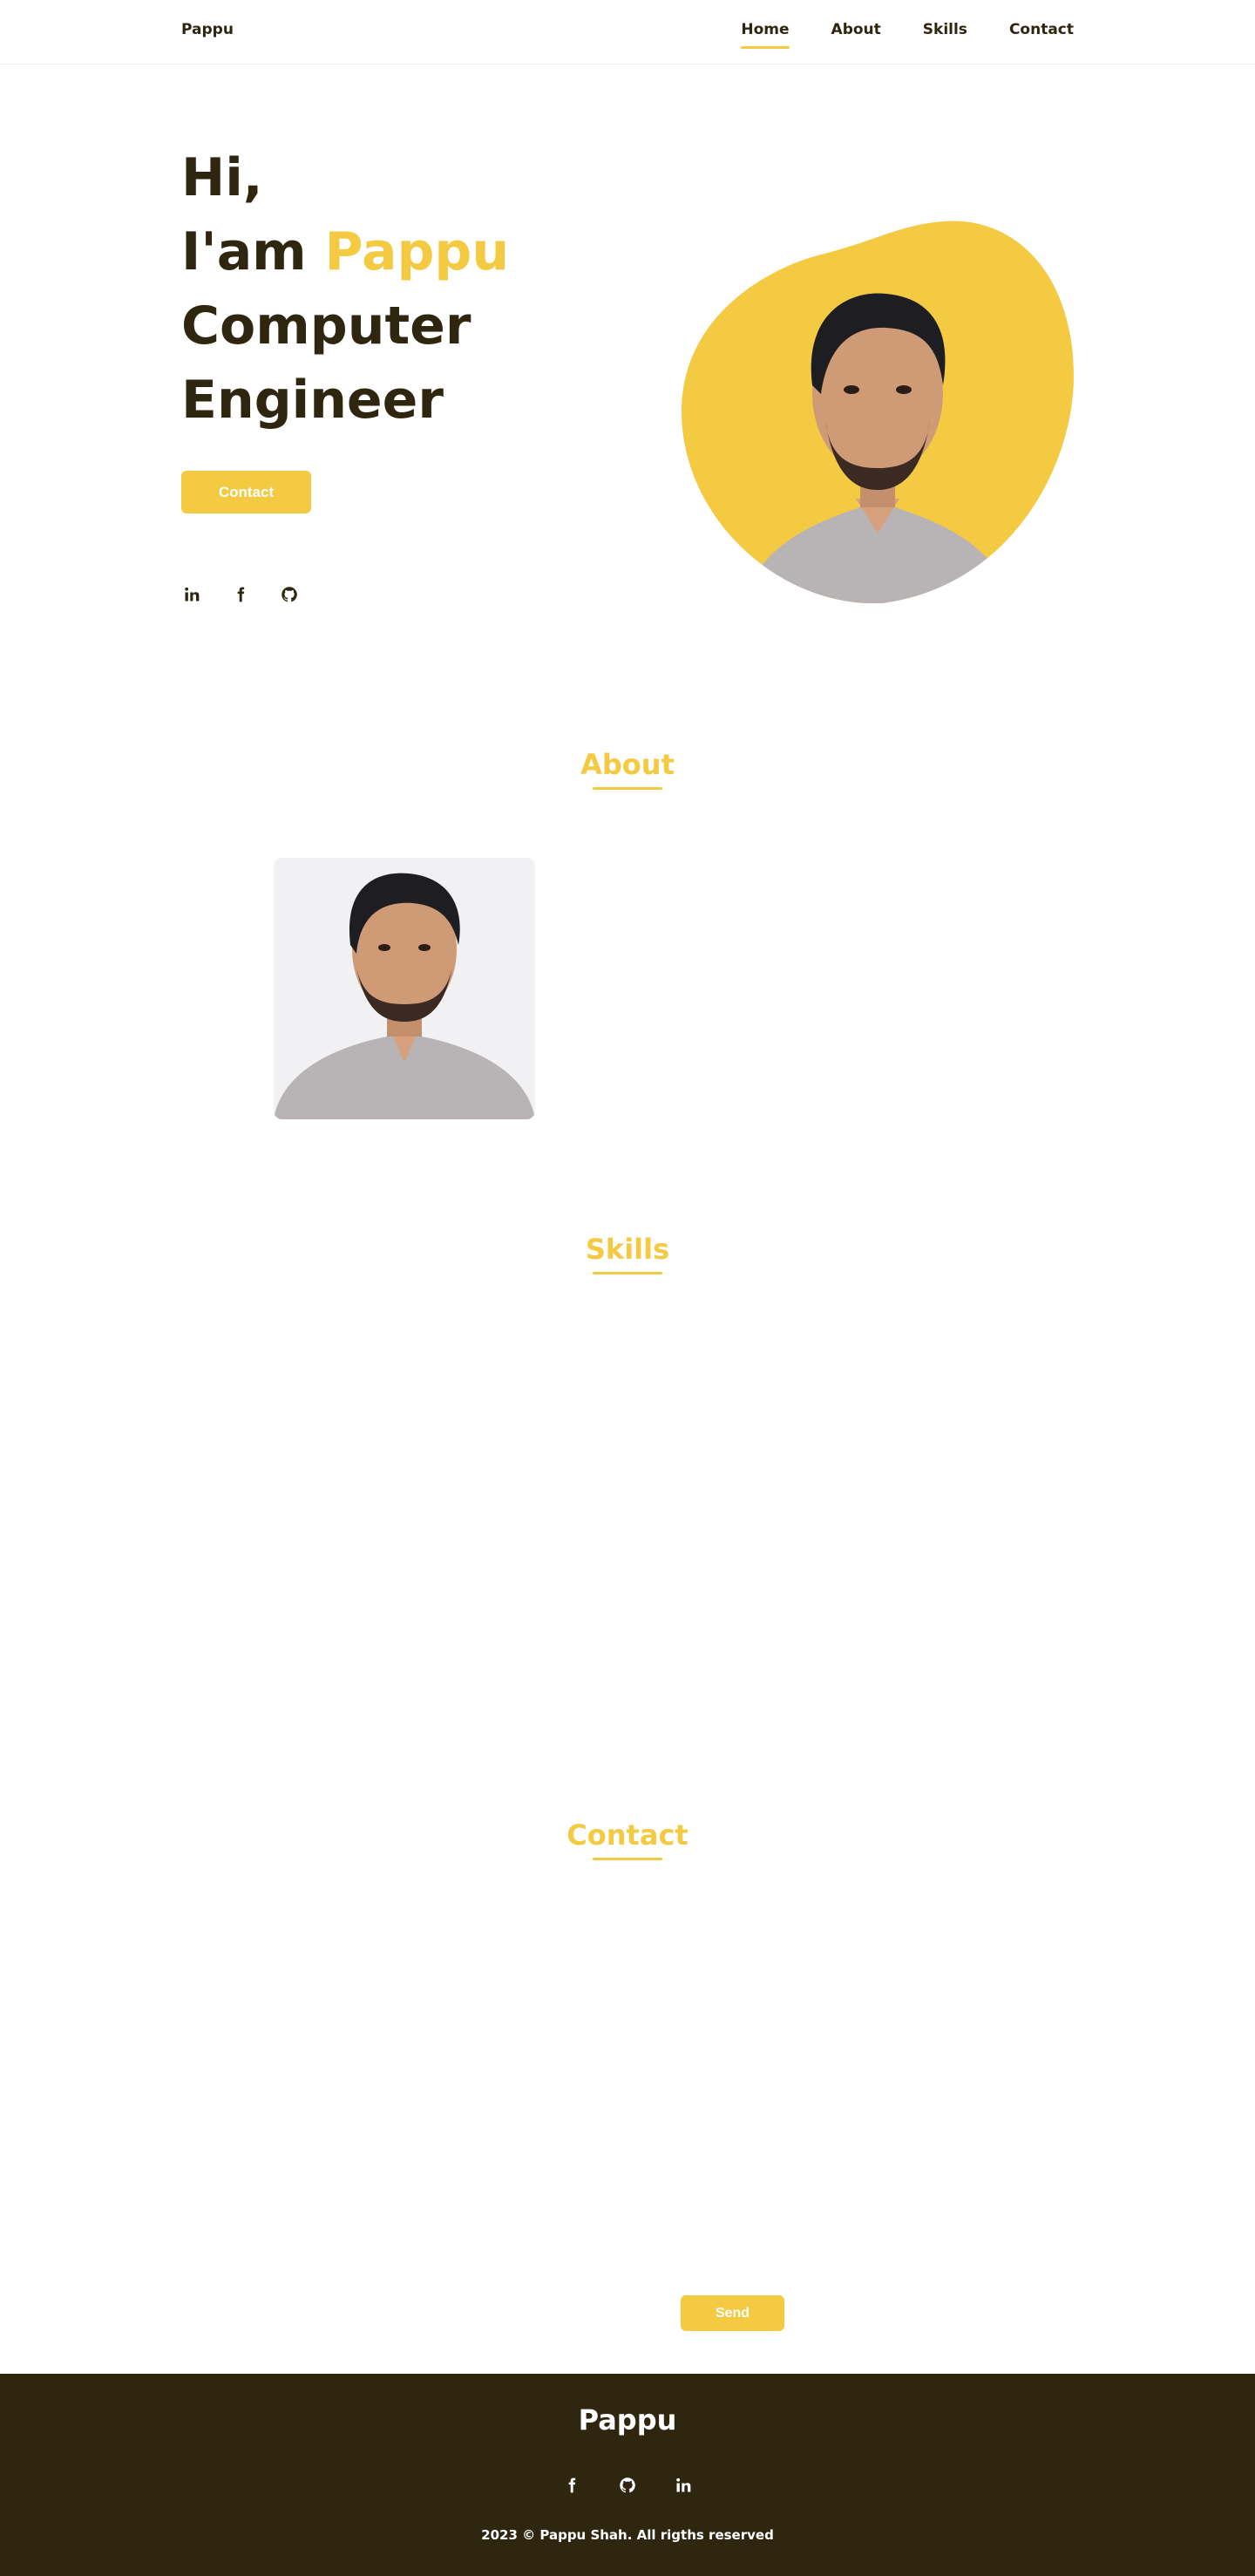 Image resolution: width=1255 pixels, height=2576 pixels. Describe the element at coordinates (856, 30) in the screenshot. I see `nav-about: About` at that location.